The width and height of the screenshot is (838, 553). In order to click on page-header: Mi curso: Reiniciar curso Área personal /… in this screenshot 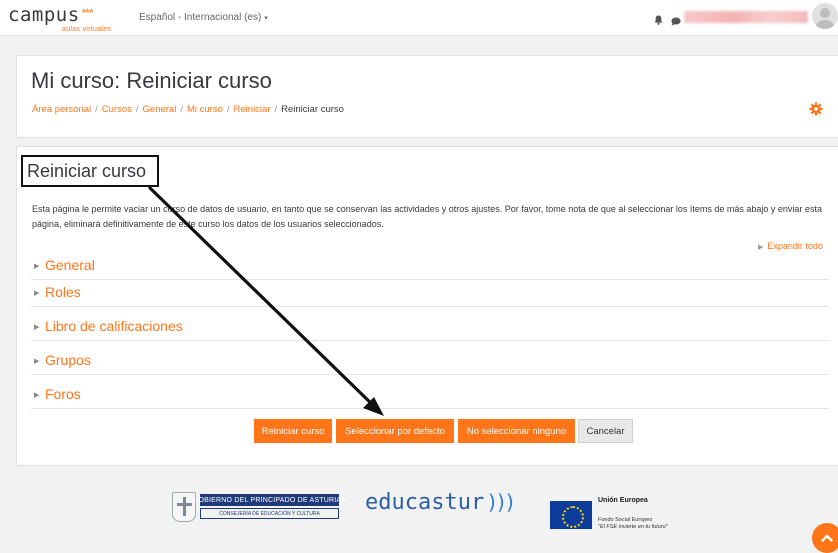, I will do `click(427, 96)`.